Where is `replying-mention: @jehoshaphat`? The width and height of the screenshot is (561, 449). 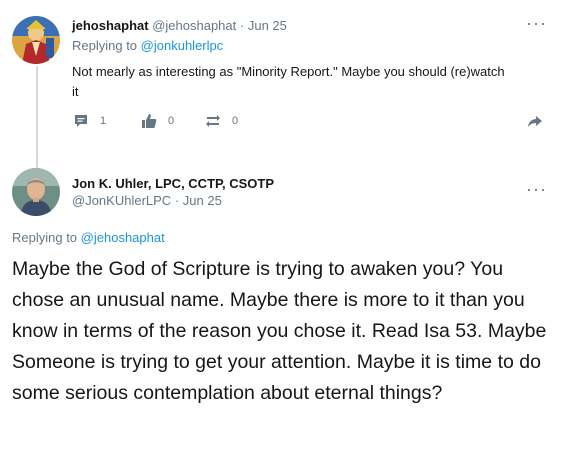
replying-mention: @jehoshaphat is located at coordinates (123, 237).